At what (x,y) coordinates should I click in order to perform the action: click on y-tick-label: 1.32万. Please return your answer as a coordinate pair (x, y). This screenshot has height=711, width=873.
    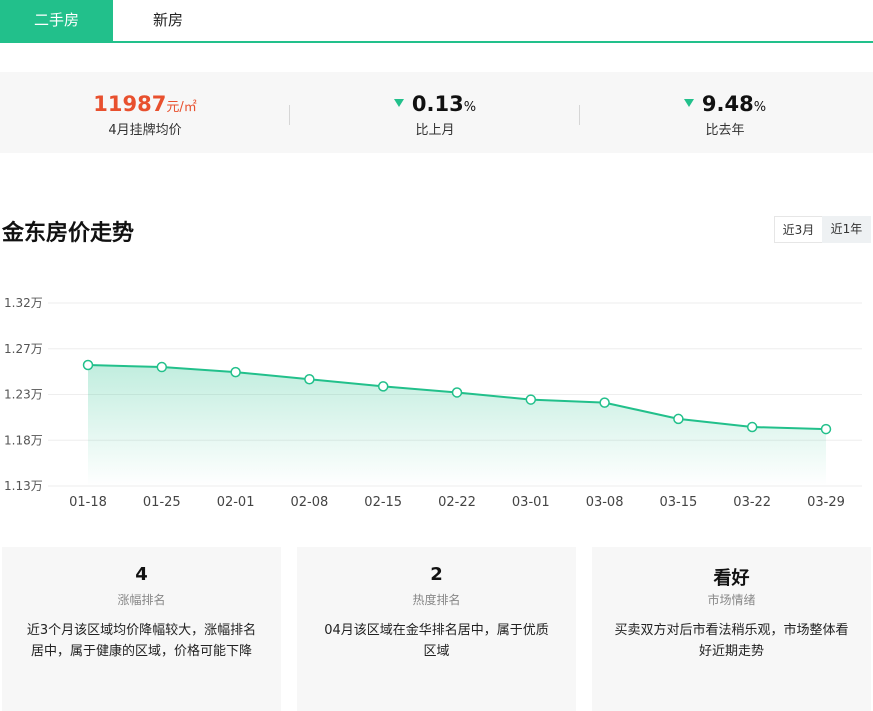
    Looking at the image, I should click on (23, 303).